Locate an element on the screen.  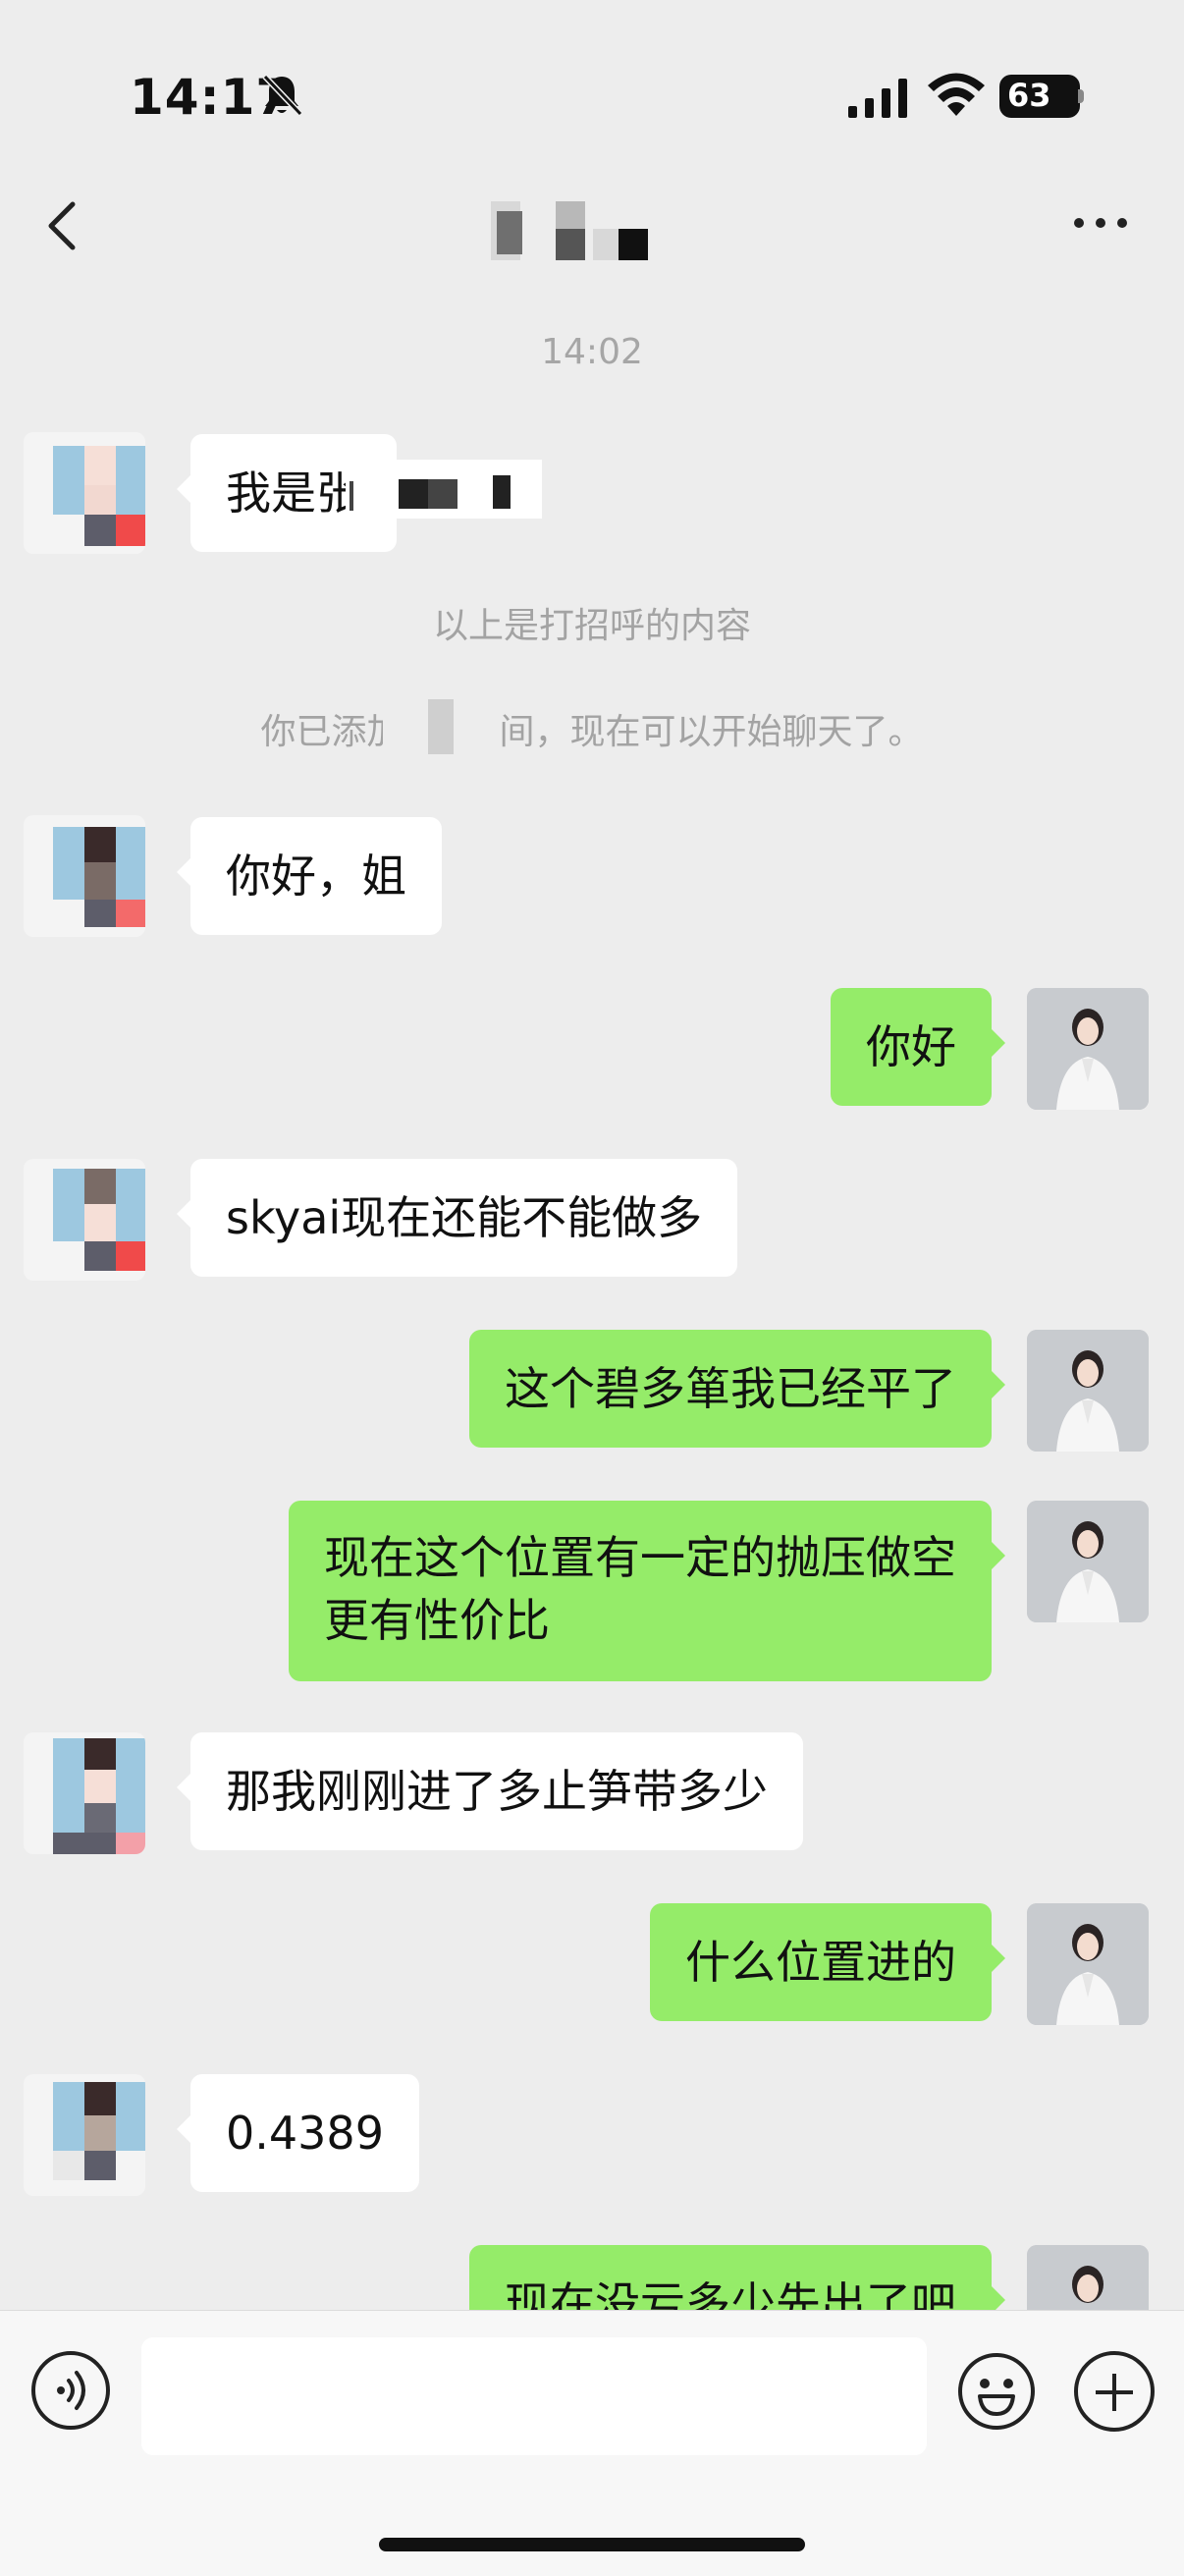
message-text: 你好，姐 is located at coordinates (316, 876).